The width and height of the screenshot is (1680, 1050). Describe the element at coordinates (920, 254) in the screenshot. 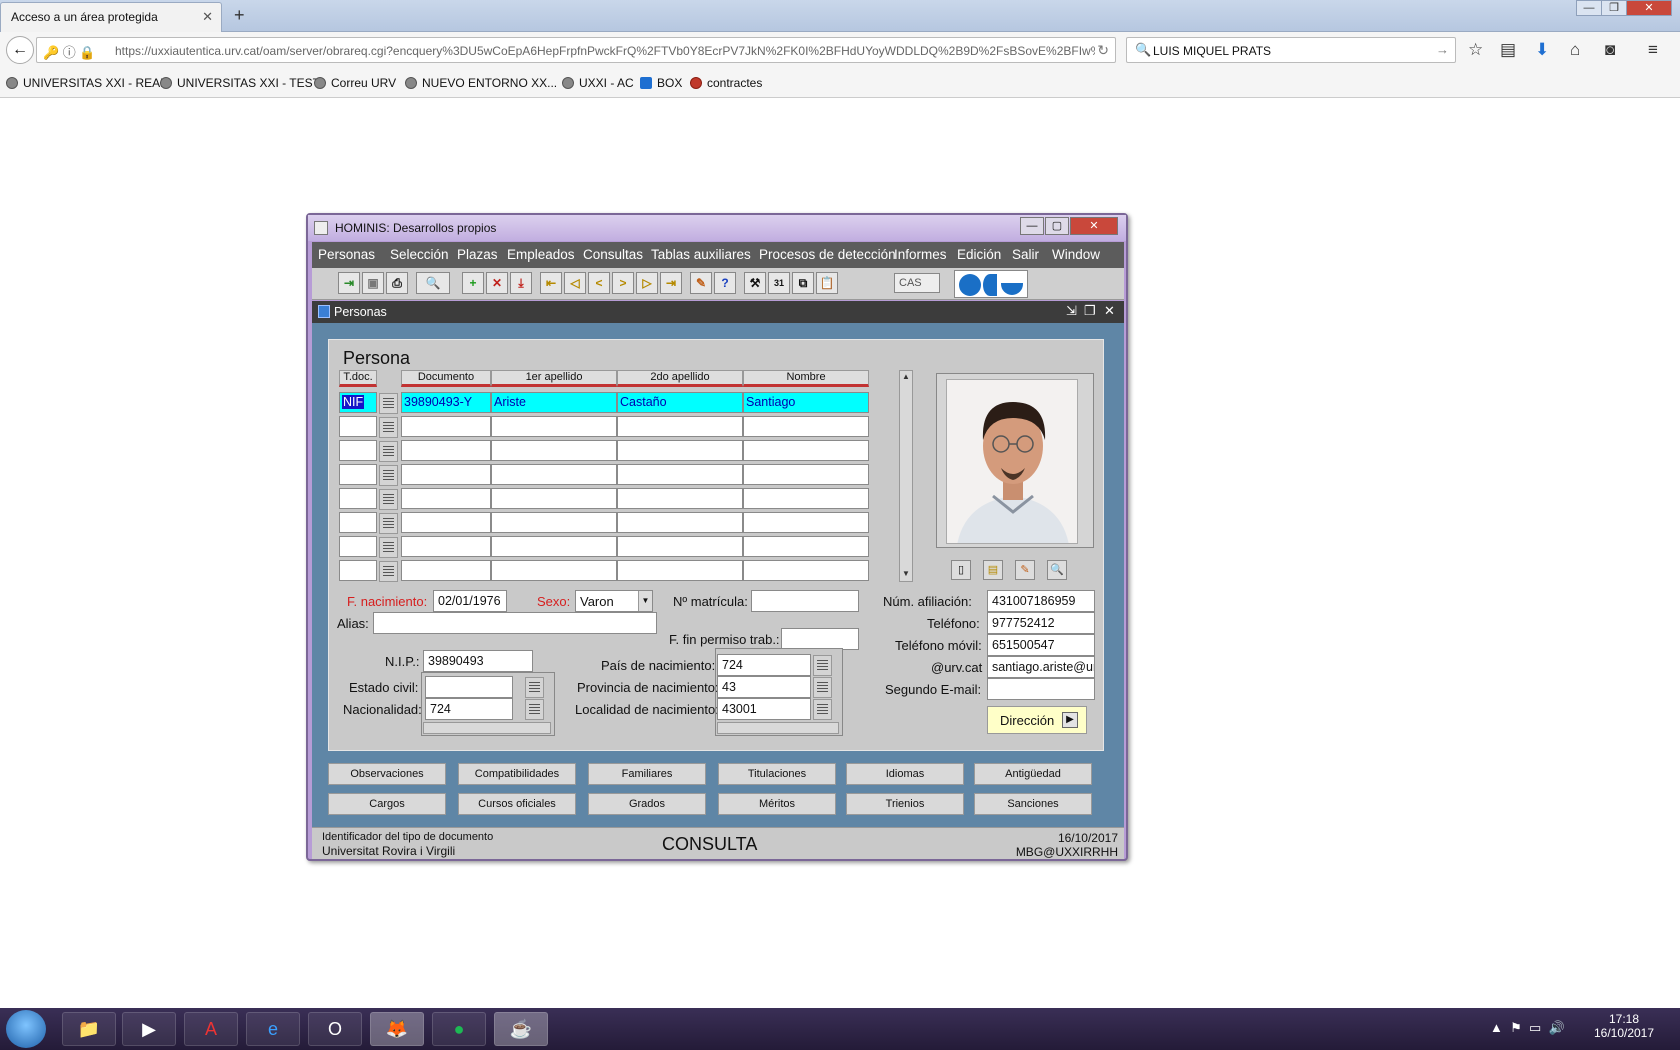

I see `menu-informes: Informes` at that location.